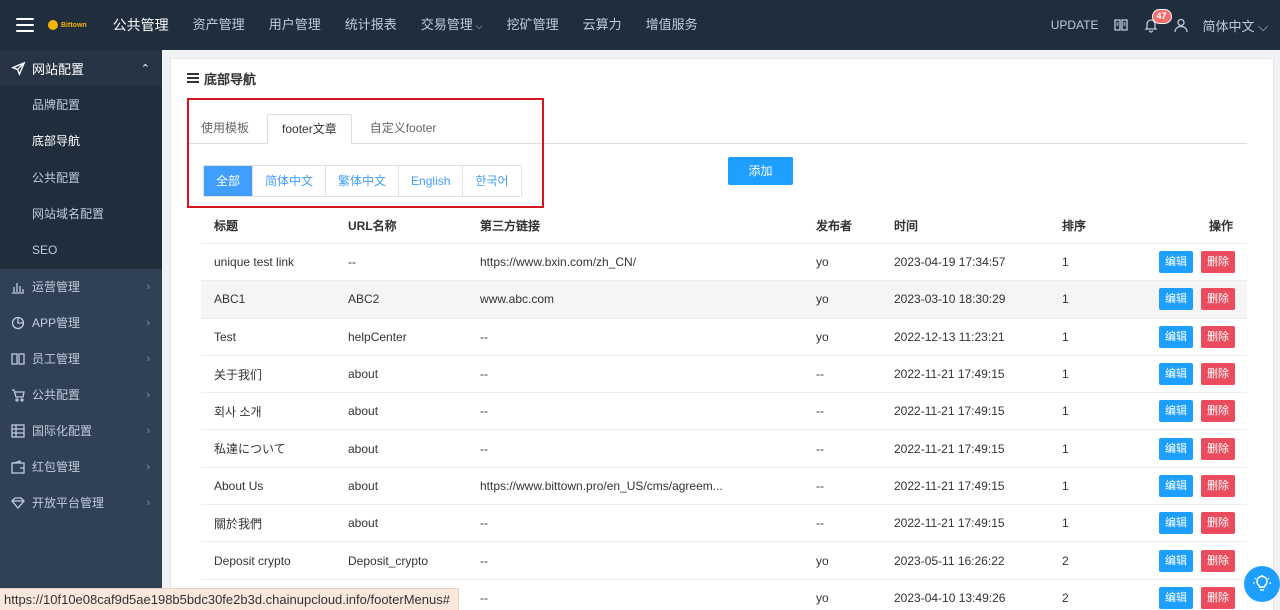 The height and width of the screenshot is (610, 1280). What do you see at coordinates (1228, 26) in the screenshot?
I see `language-label: 简体中文` at bounding box center [1228, 26].